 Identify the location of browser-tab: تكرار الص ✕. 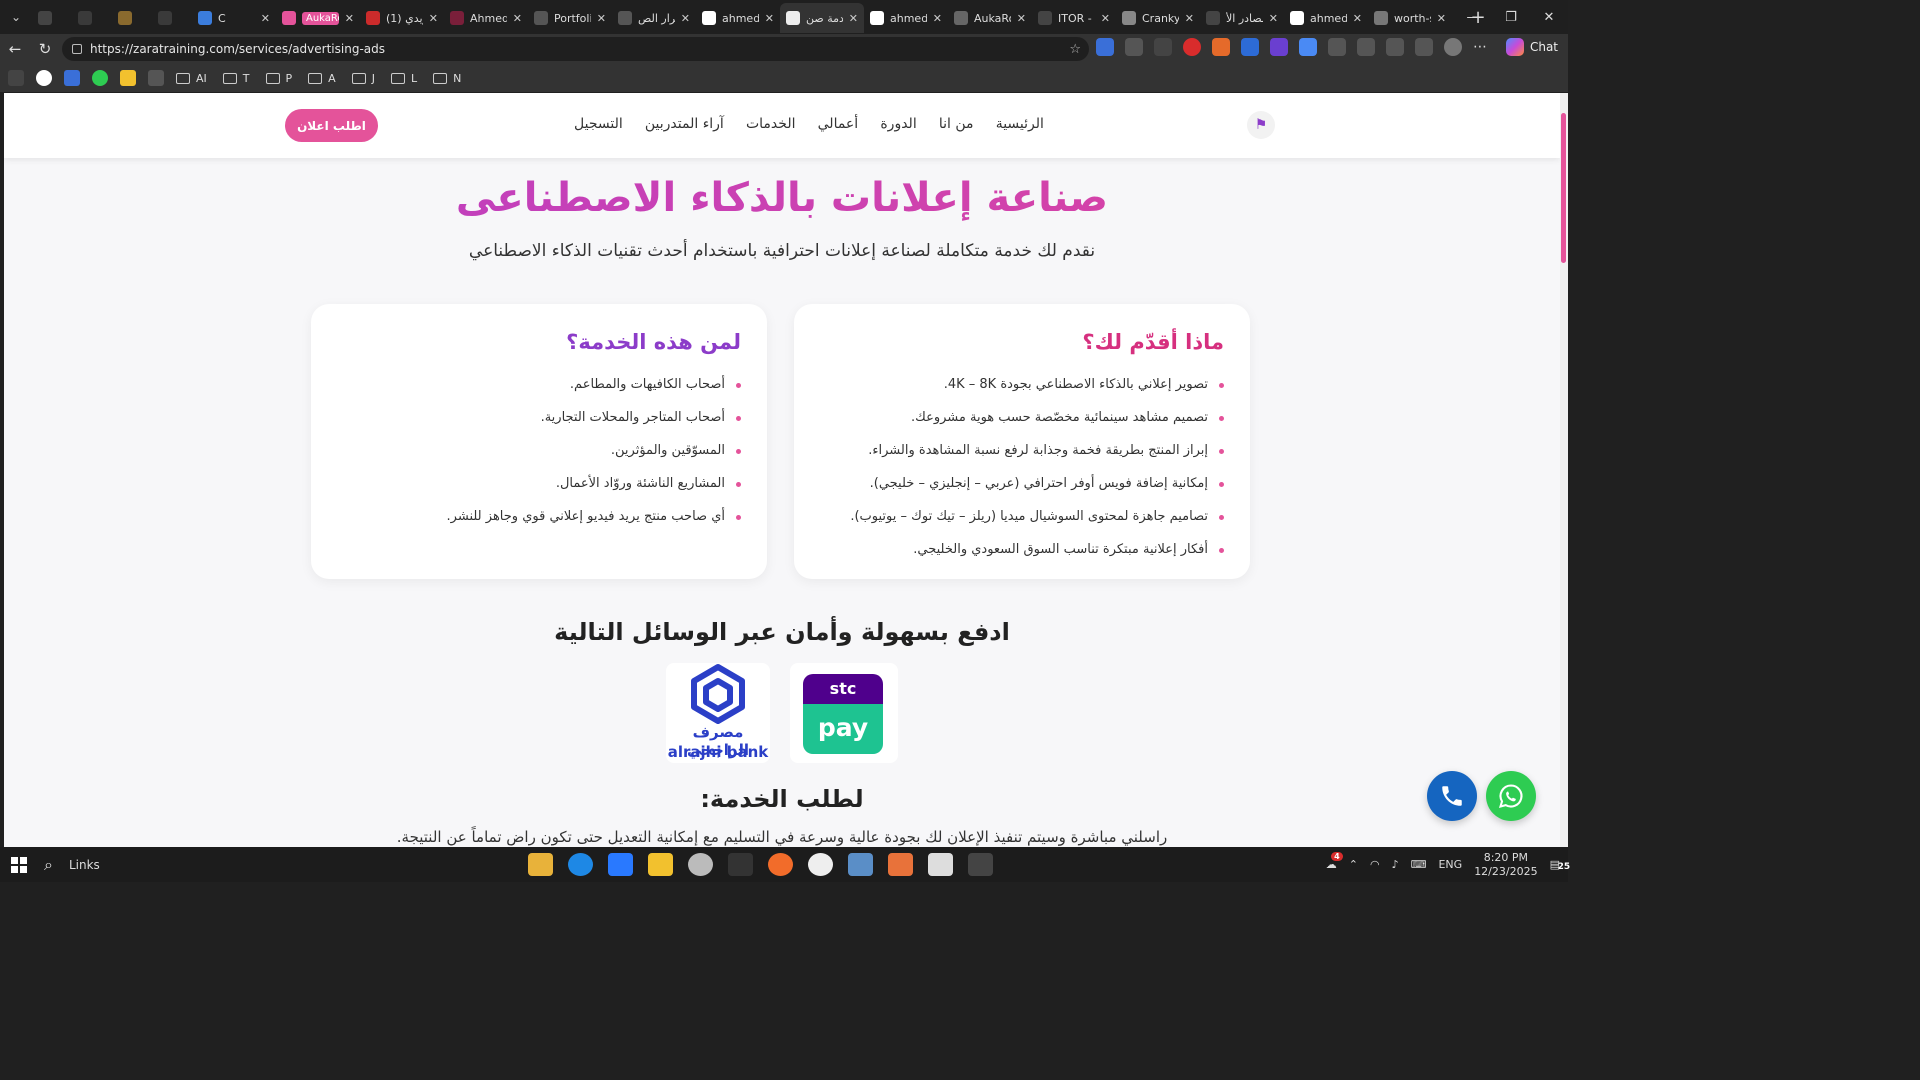
(654, 18).